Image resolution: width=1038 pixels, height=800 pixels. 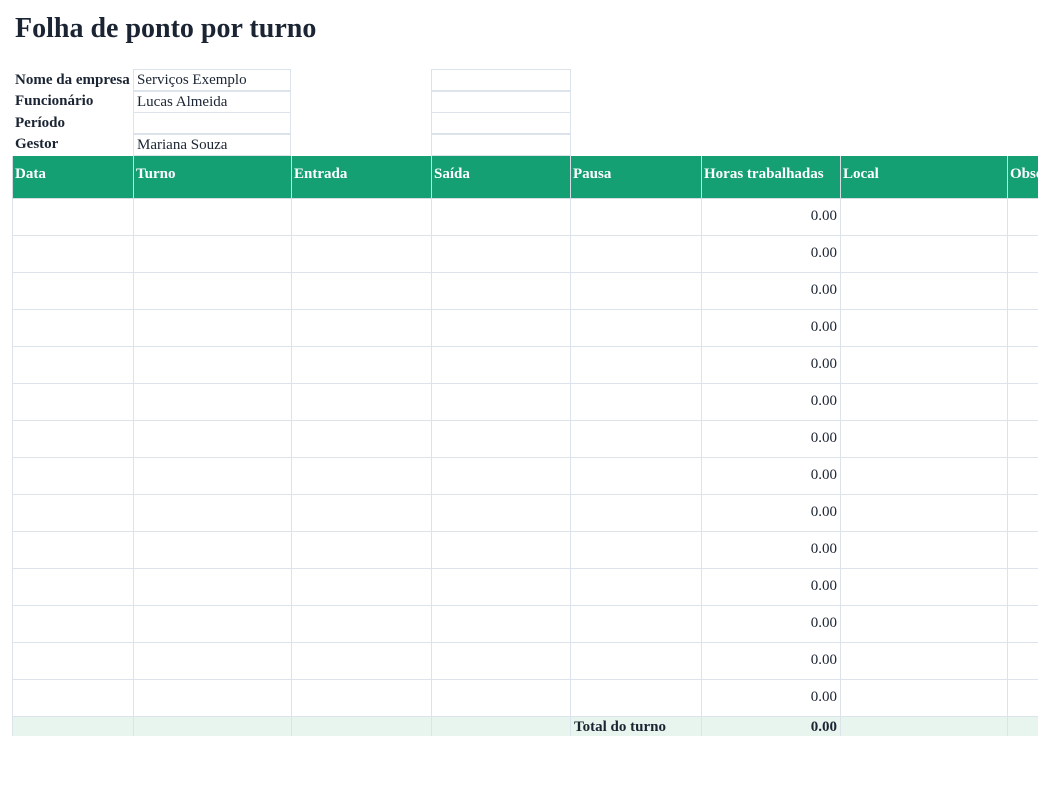 I want to click on company-name-field: Serviços Exemplo, so click(x=212, y=80).